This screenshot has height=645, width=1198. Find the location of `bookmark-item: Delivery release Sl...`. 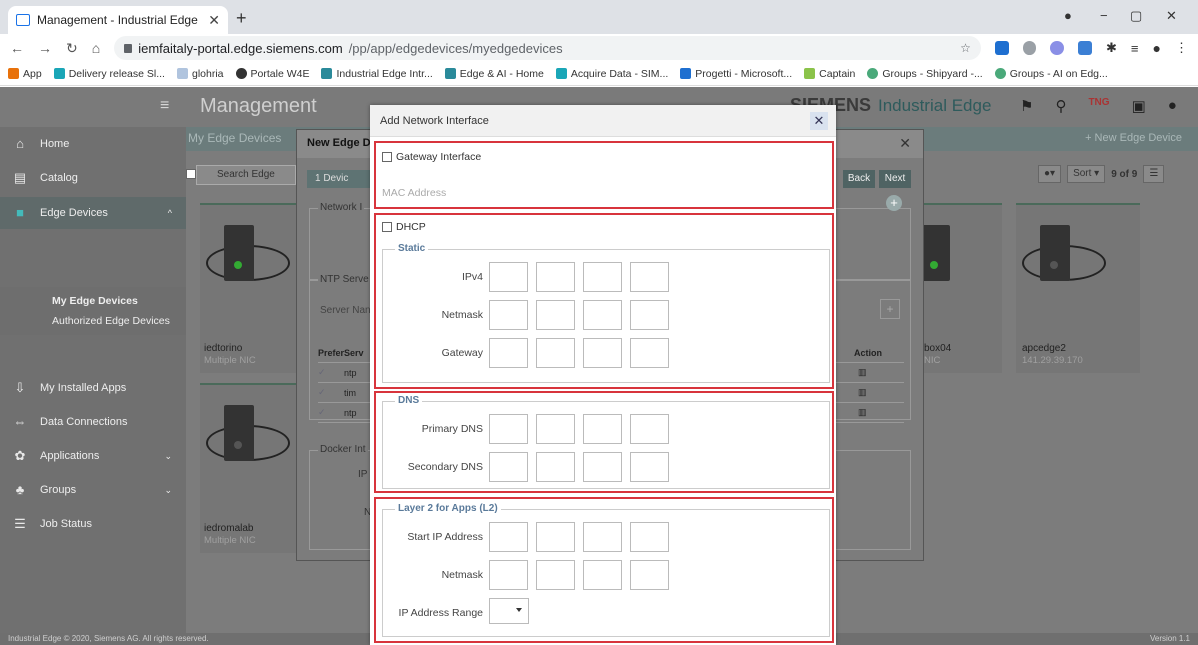

bookmark-item: Delivery release Sl... is located at coordinates (109, 74).